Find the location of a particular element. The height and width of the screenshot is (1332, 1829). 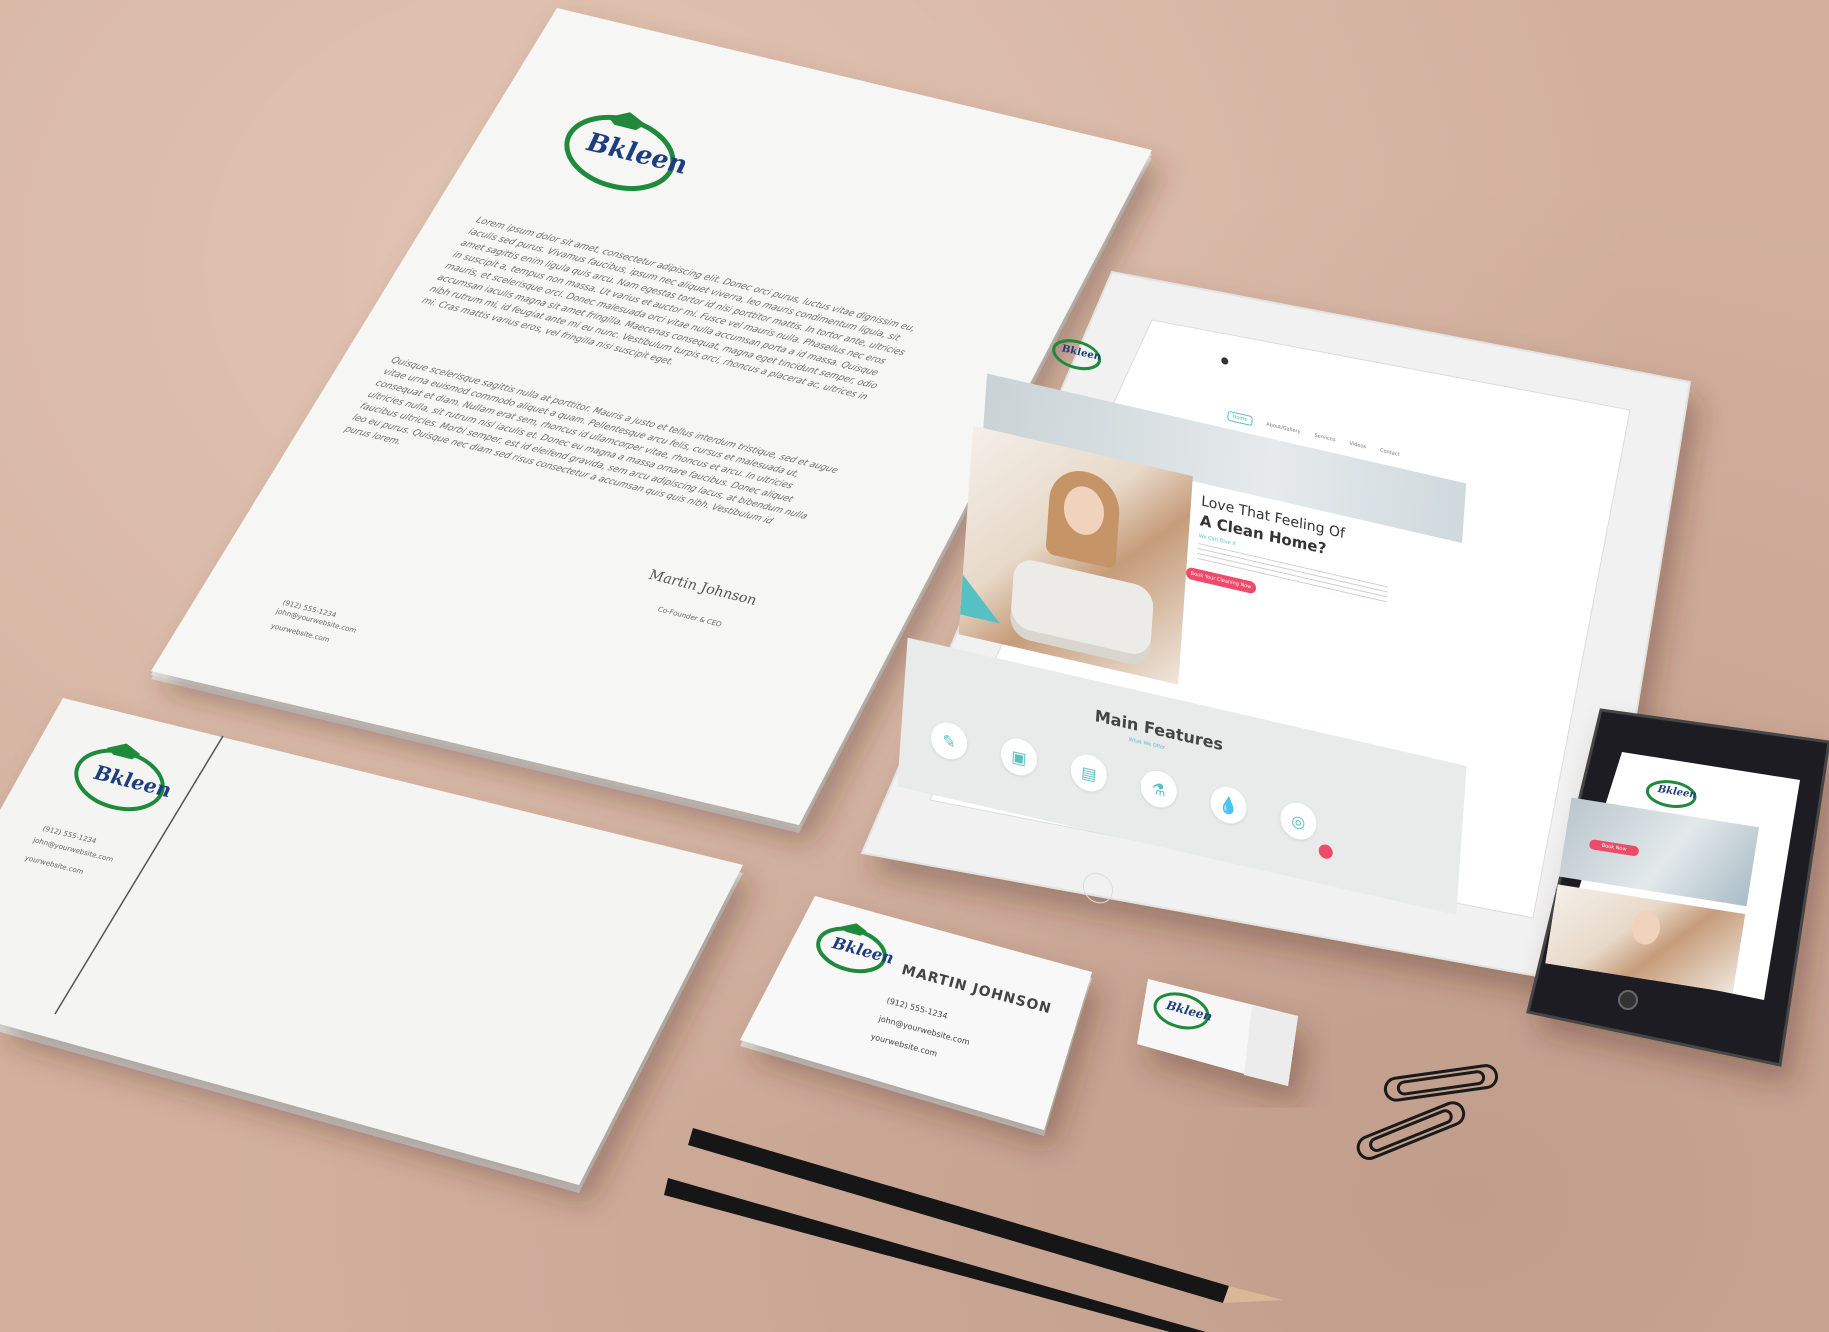

phone-screen: Bkleen Book Now is located at coordinates (1655, 875).